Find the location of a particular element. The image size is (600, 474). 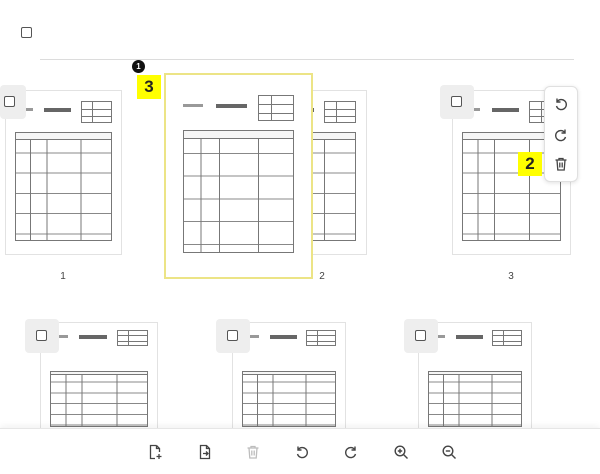

insert-page-icon is located at coordinates (155, 452).